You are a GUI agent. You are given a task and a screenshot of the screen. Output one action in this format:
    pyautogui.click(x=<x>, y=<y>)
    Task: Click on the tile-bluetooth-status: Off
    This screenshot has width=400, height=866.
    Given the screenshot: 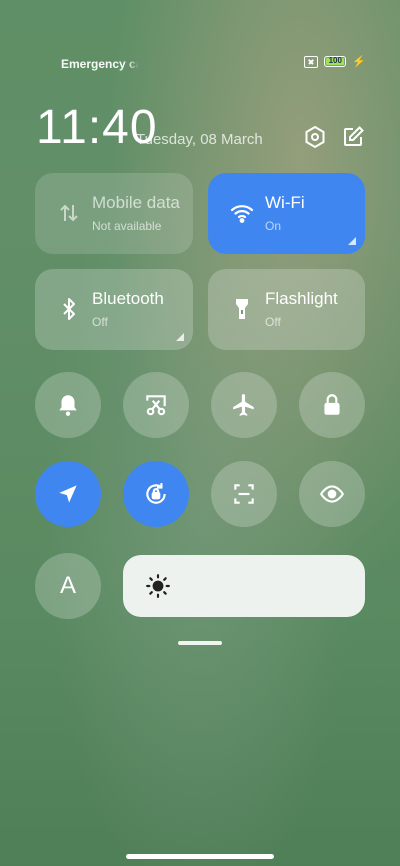 What is the action you would take?
    pyautogui.click(x=100, y=322)
    